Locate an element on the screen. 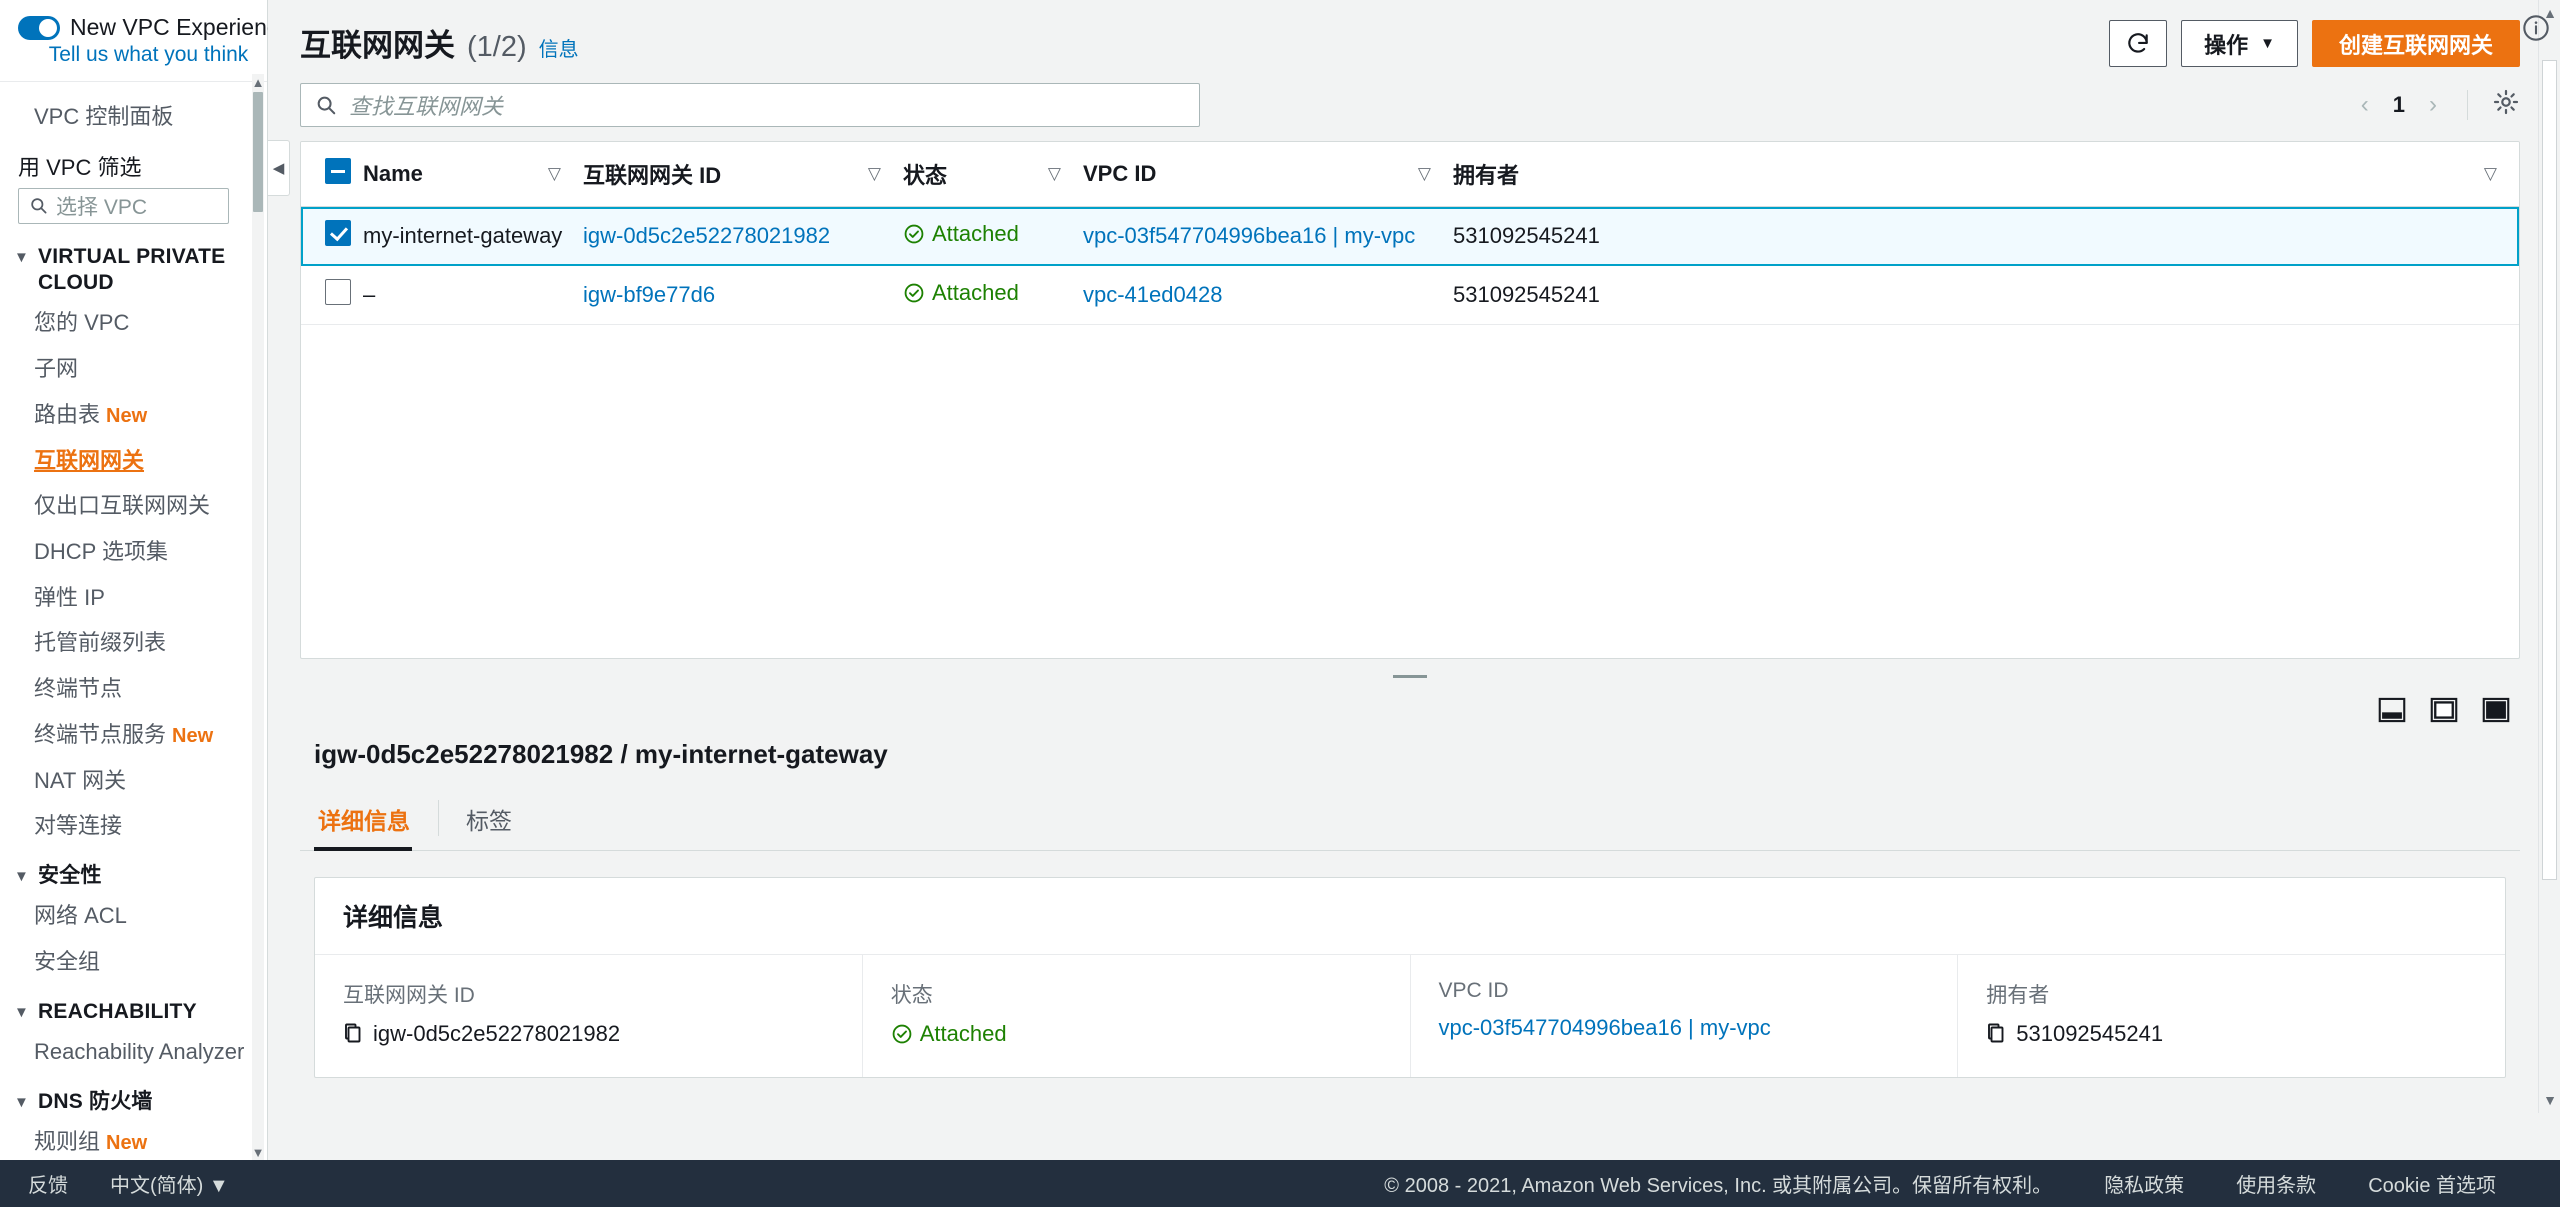 This screenshot has width=2560, height=1207. detail-field-value: vpc-03f547704996bea16 | my-vpc is located at coordinates (1684, 1028).